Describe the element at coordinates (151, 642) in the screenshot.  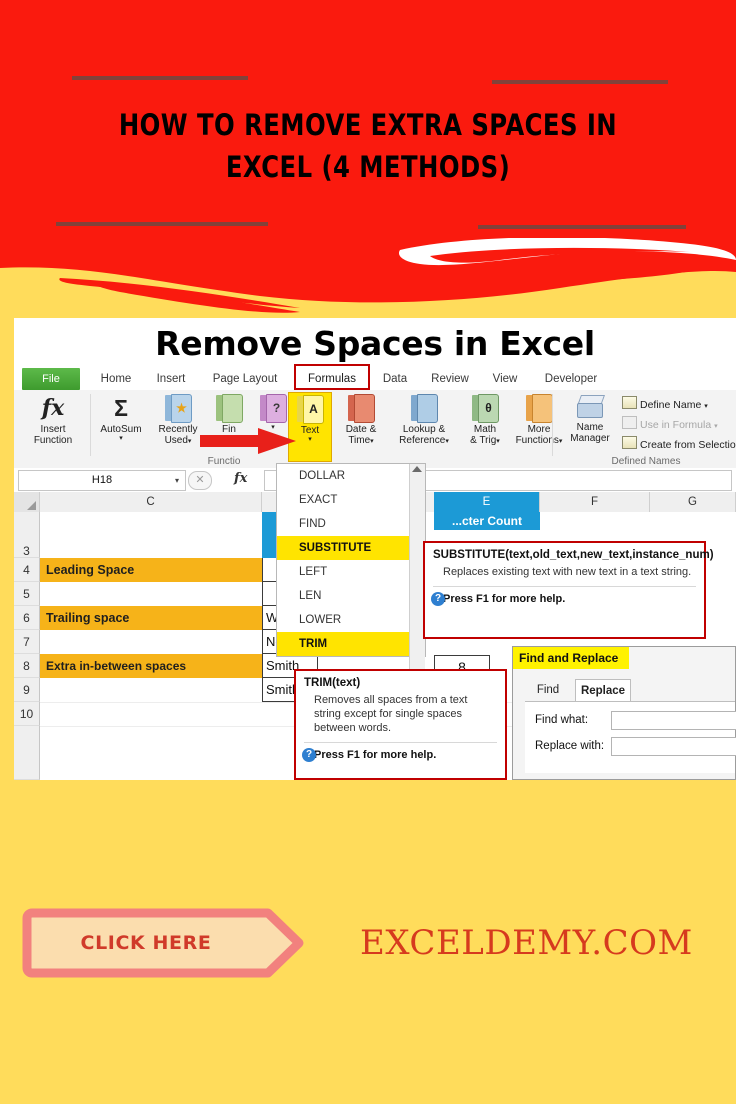
I see `cell-c7` at that location.